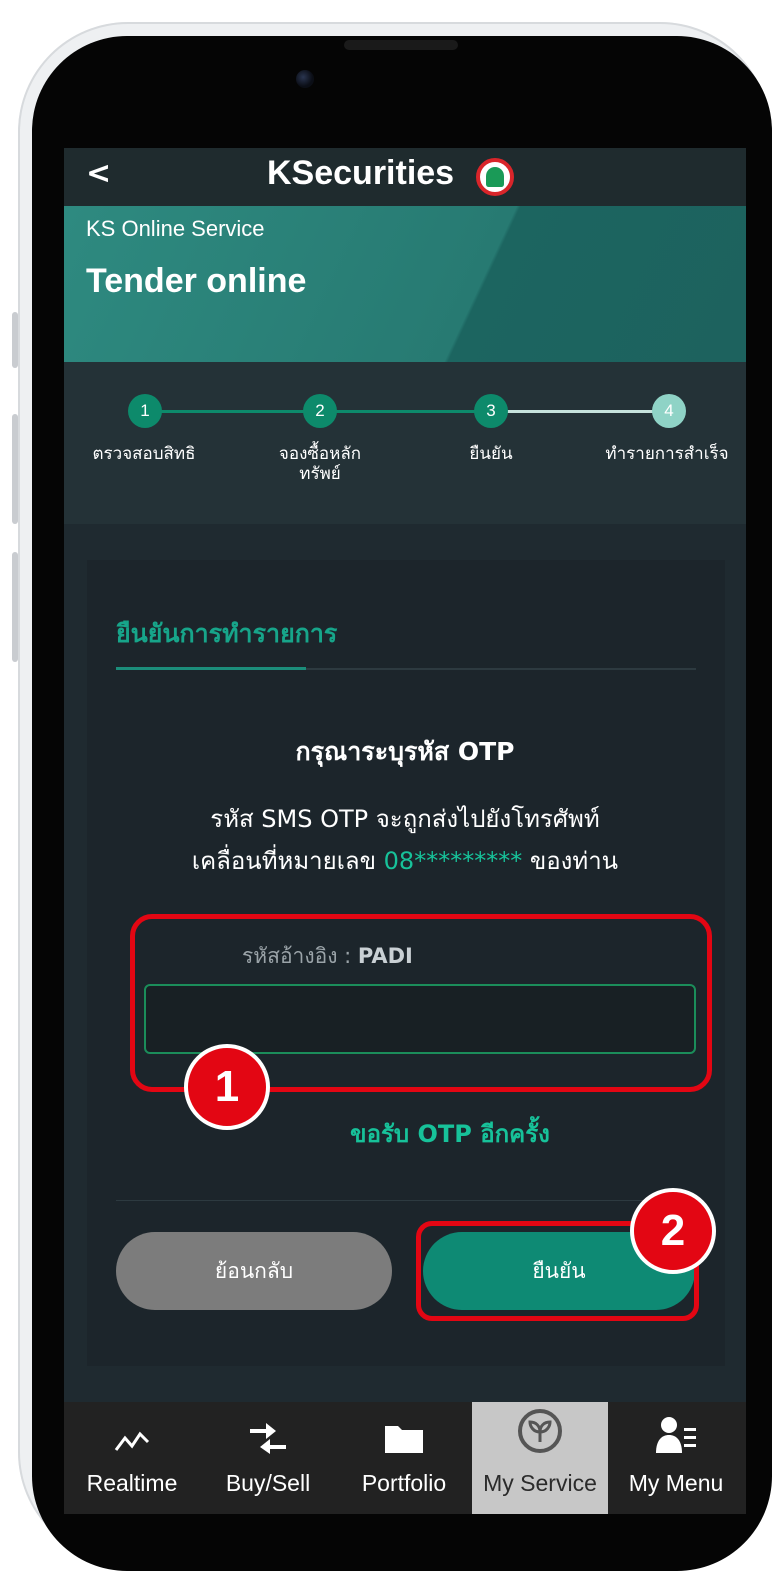 This screenshot has width=780, height=1571. I want to click on realtime-icon, so click(132, 1430).